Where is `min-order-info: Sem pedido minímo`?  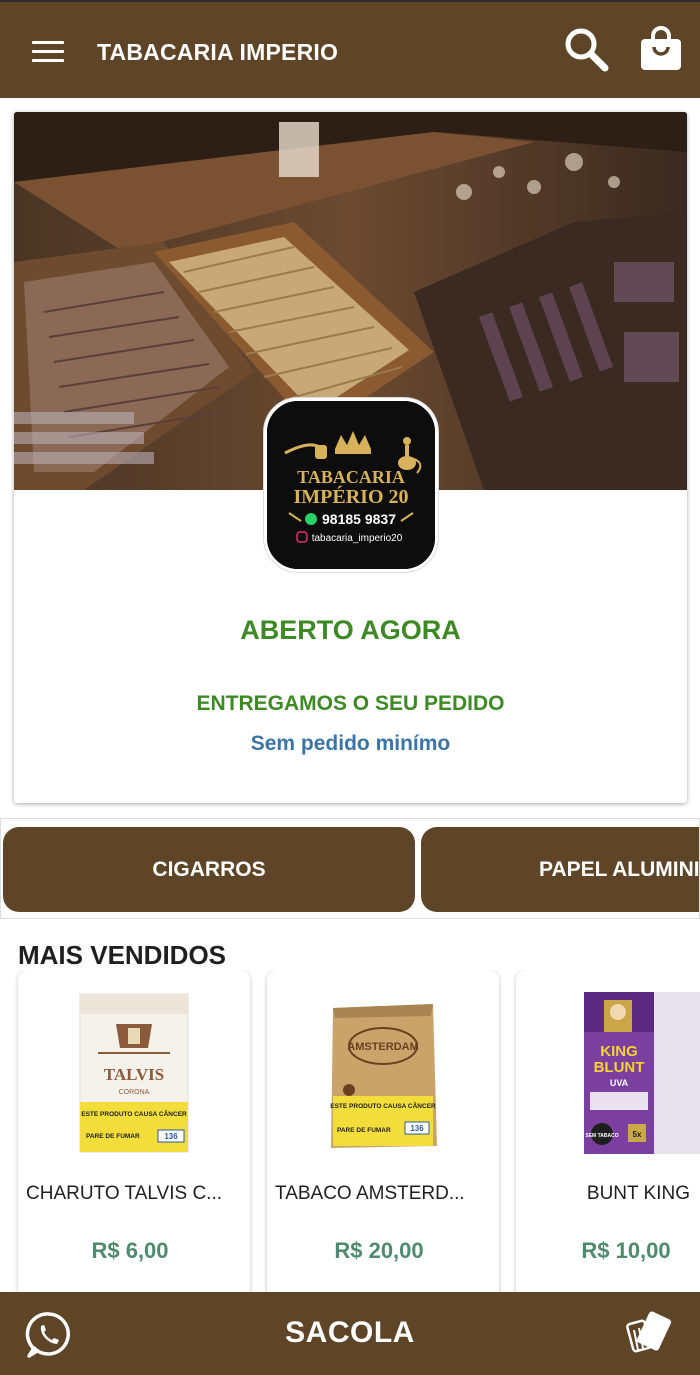
min-order-info: Sem pedido minímo is located at coordinates (350, 743).